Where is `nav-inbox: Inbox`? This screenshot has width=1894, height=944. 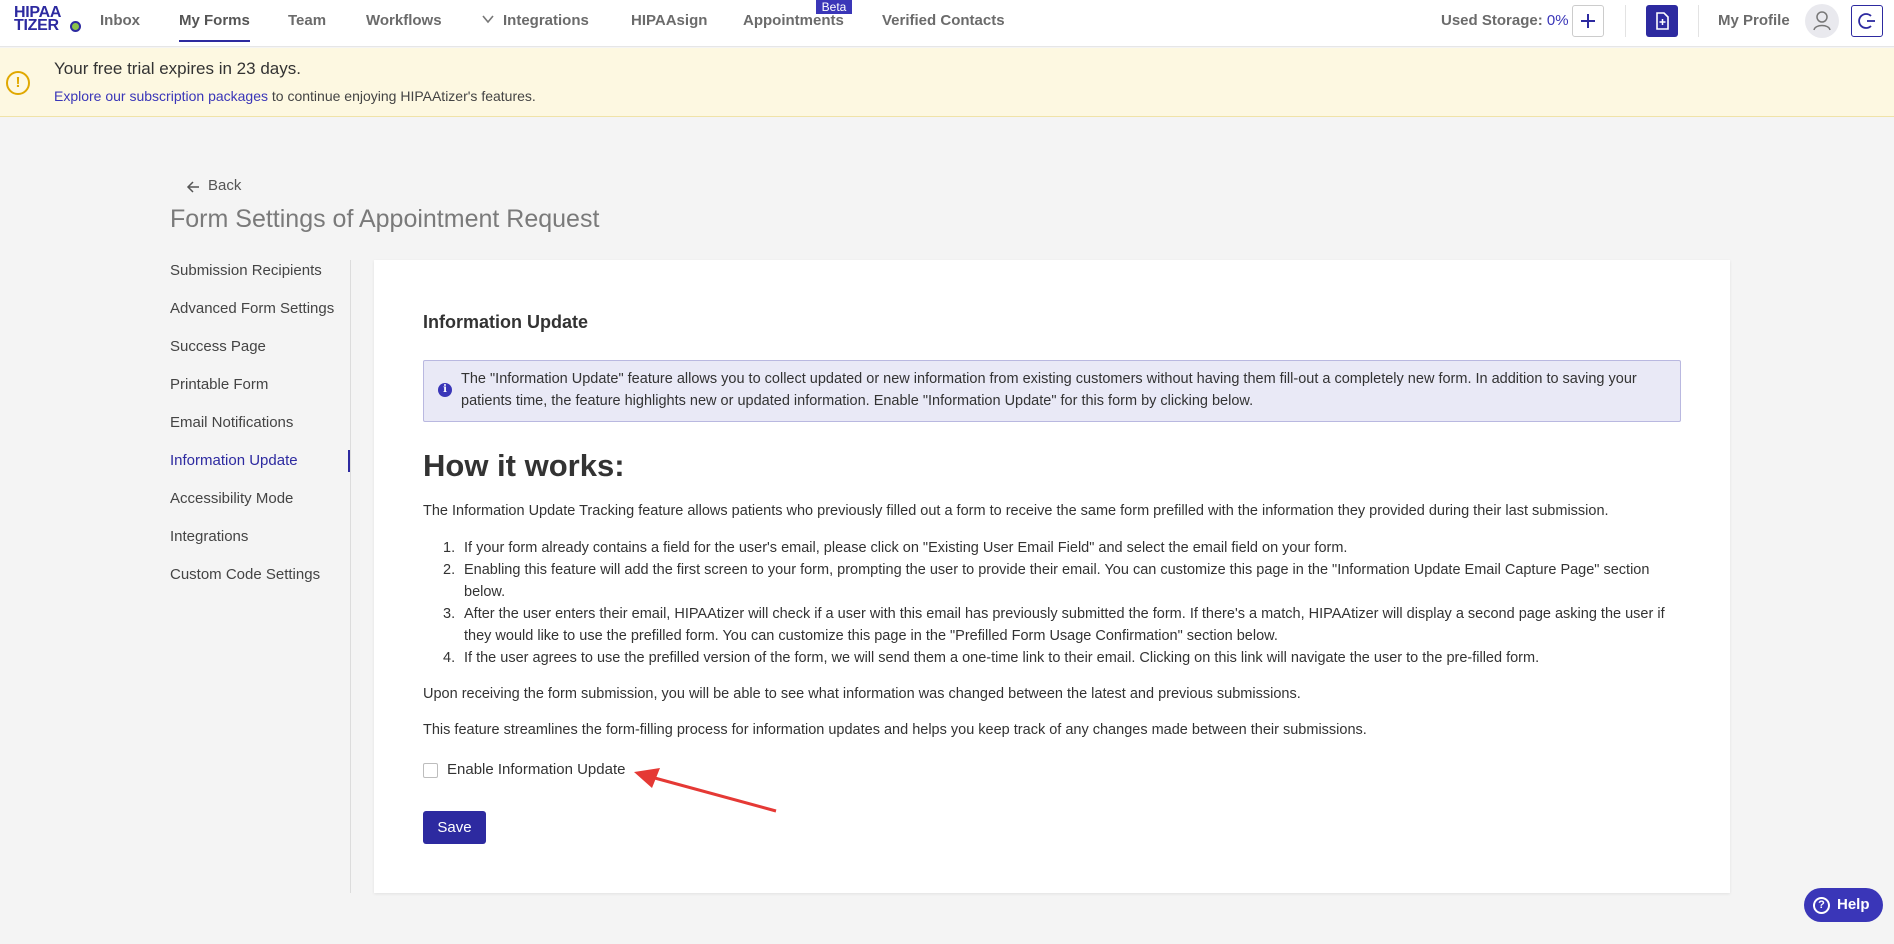 nav-inbox: Inbox is located at coordinates (120, 20).